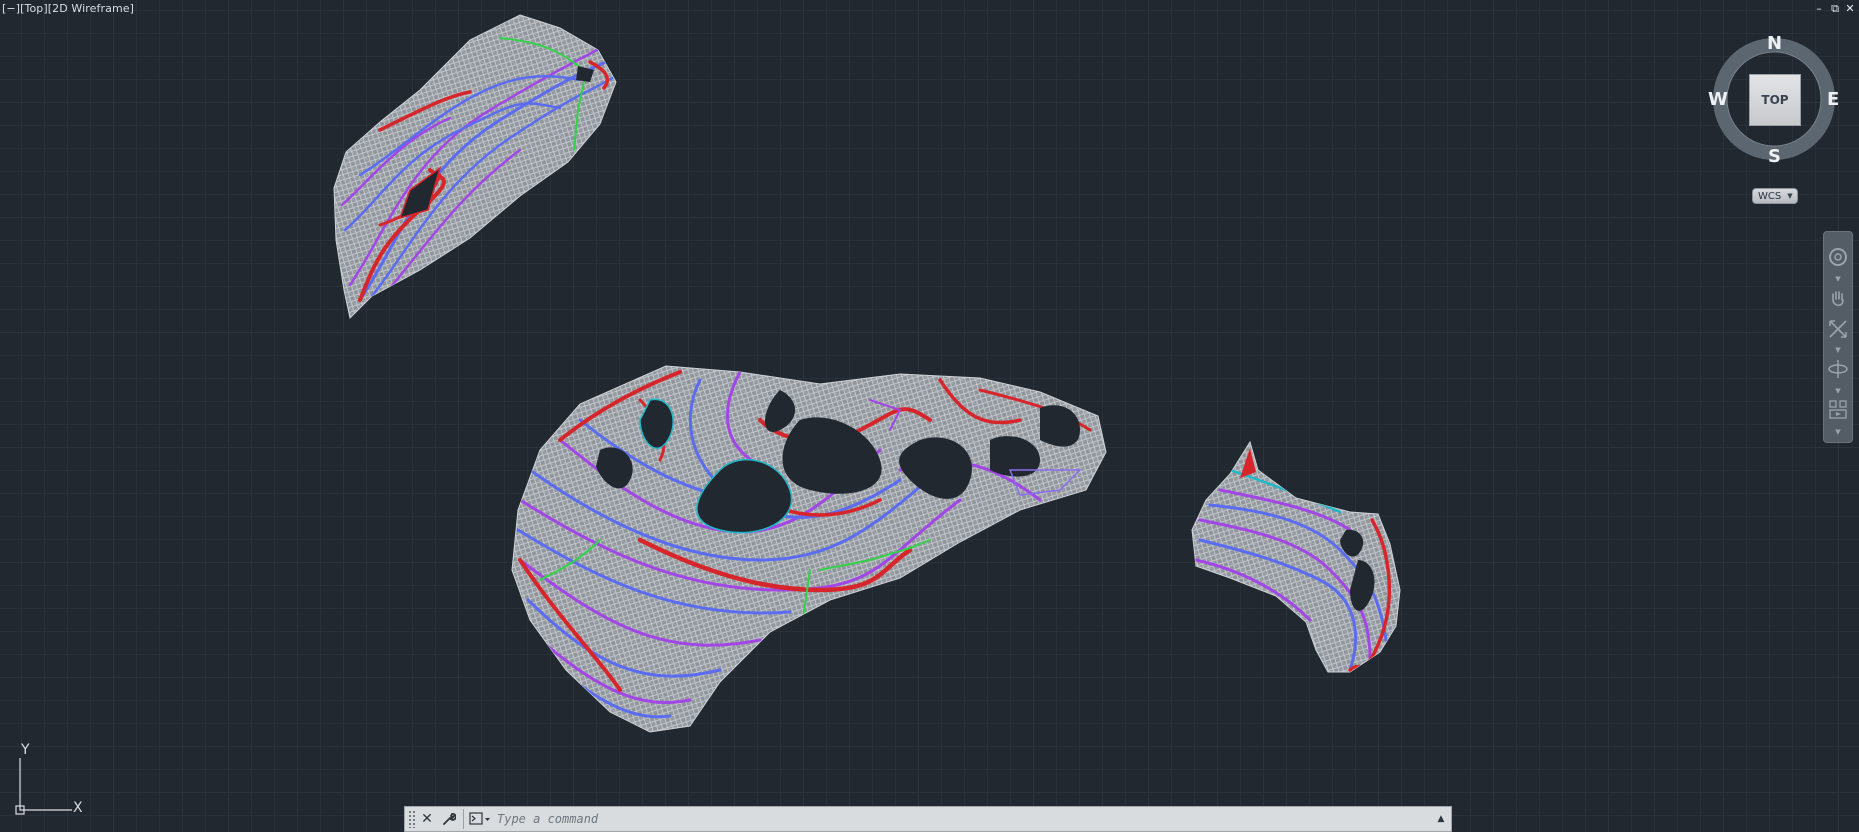 This screenshot has height=832, width=1859. What do you see at coordinates (1774, 43) in the screenshot?
I see `compass-north: N` at bounding box center [1774, 43].